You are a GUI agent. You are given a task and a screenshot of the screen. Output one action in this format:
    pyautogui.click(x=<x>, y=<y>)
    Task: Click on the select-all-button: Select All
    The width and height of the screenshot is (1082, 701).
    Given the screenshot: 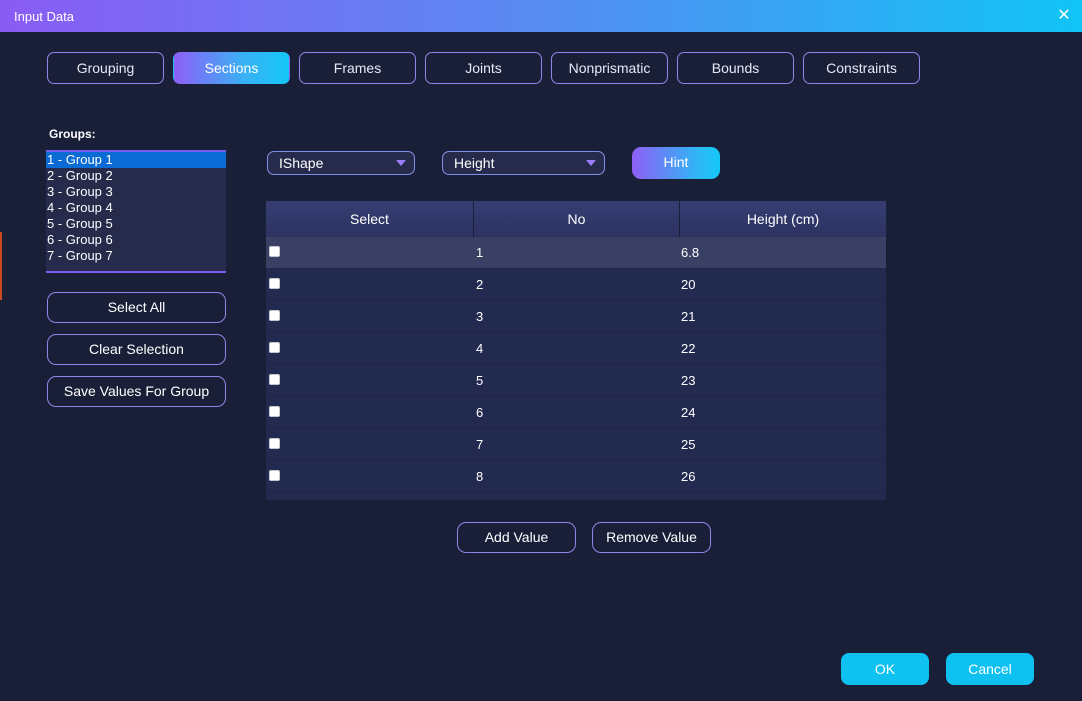 What is the action you would take?
    pyautogui.click(x=136, y=307)
    